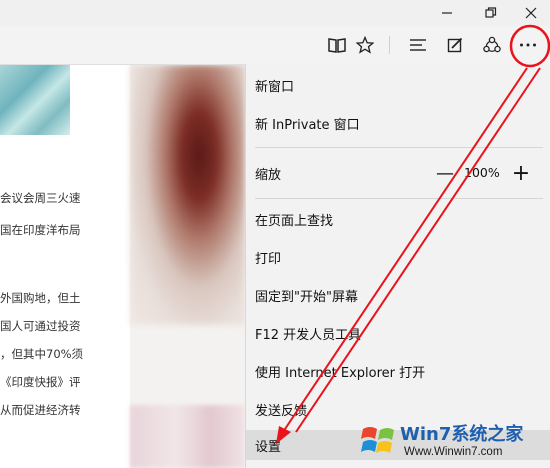 The height and width of the screenshot is (468, 550). I want to click on close-button, so click(531, 13).